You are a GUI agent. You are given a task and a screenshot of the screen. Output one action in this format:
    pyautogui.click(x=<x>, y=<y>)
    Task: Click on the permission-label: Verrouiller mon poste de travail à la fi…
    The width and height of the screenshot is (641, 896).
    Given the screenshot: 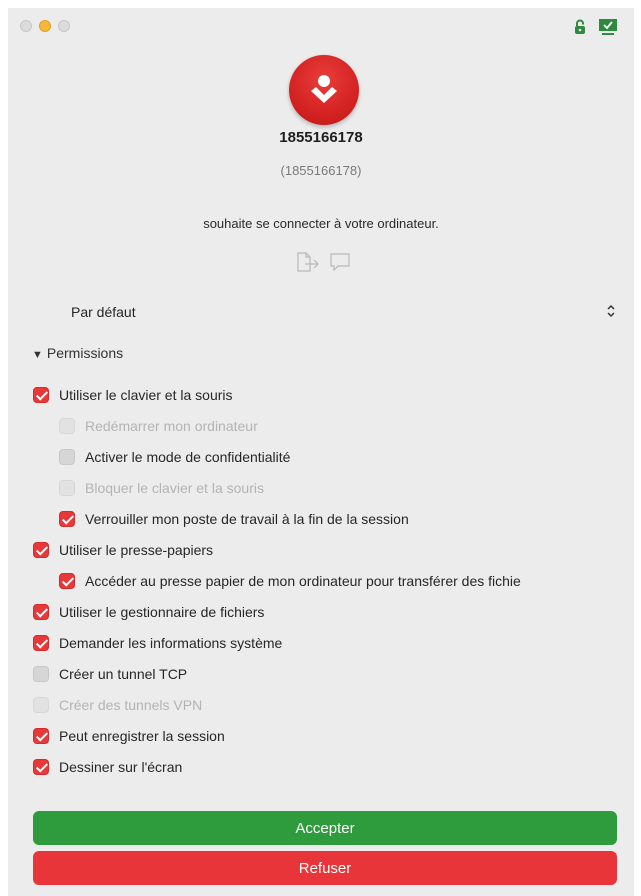 What is the action you would take?
    pyautogui.click(x=247, y=519)
    